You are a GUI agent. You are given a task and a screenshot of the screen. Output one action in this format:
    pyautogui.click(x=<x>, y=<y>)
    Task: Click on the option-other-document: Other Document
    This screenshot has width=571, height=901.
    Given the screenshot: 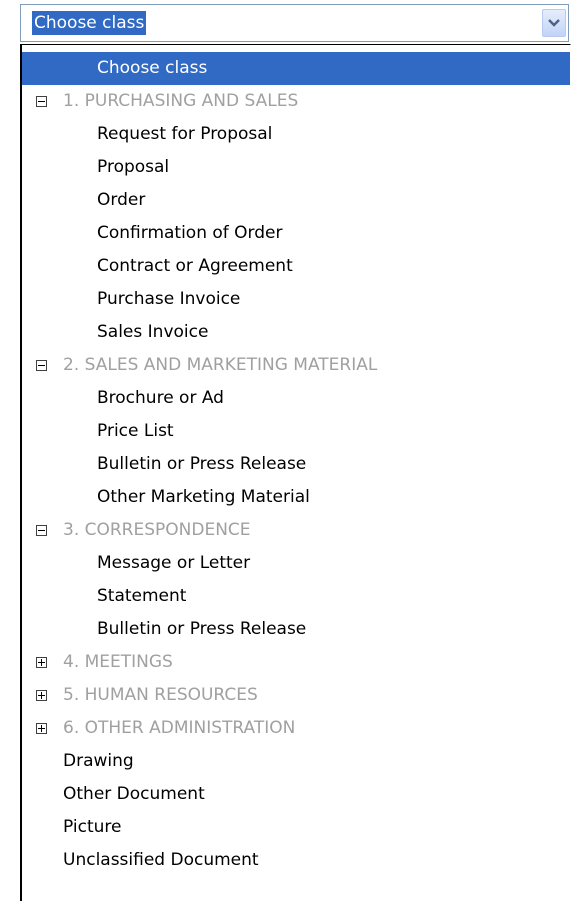 What is the action you would take?
    pyautogui.click(x=296, y=794)
    